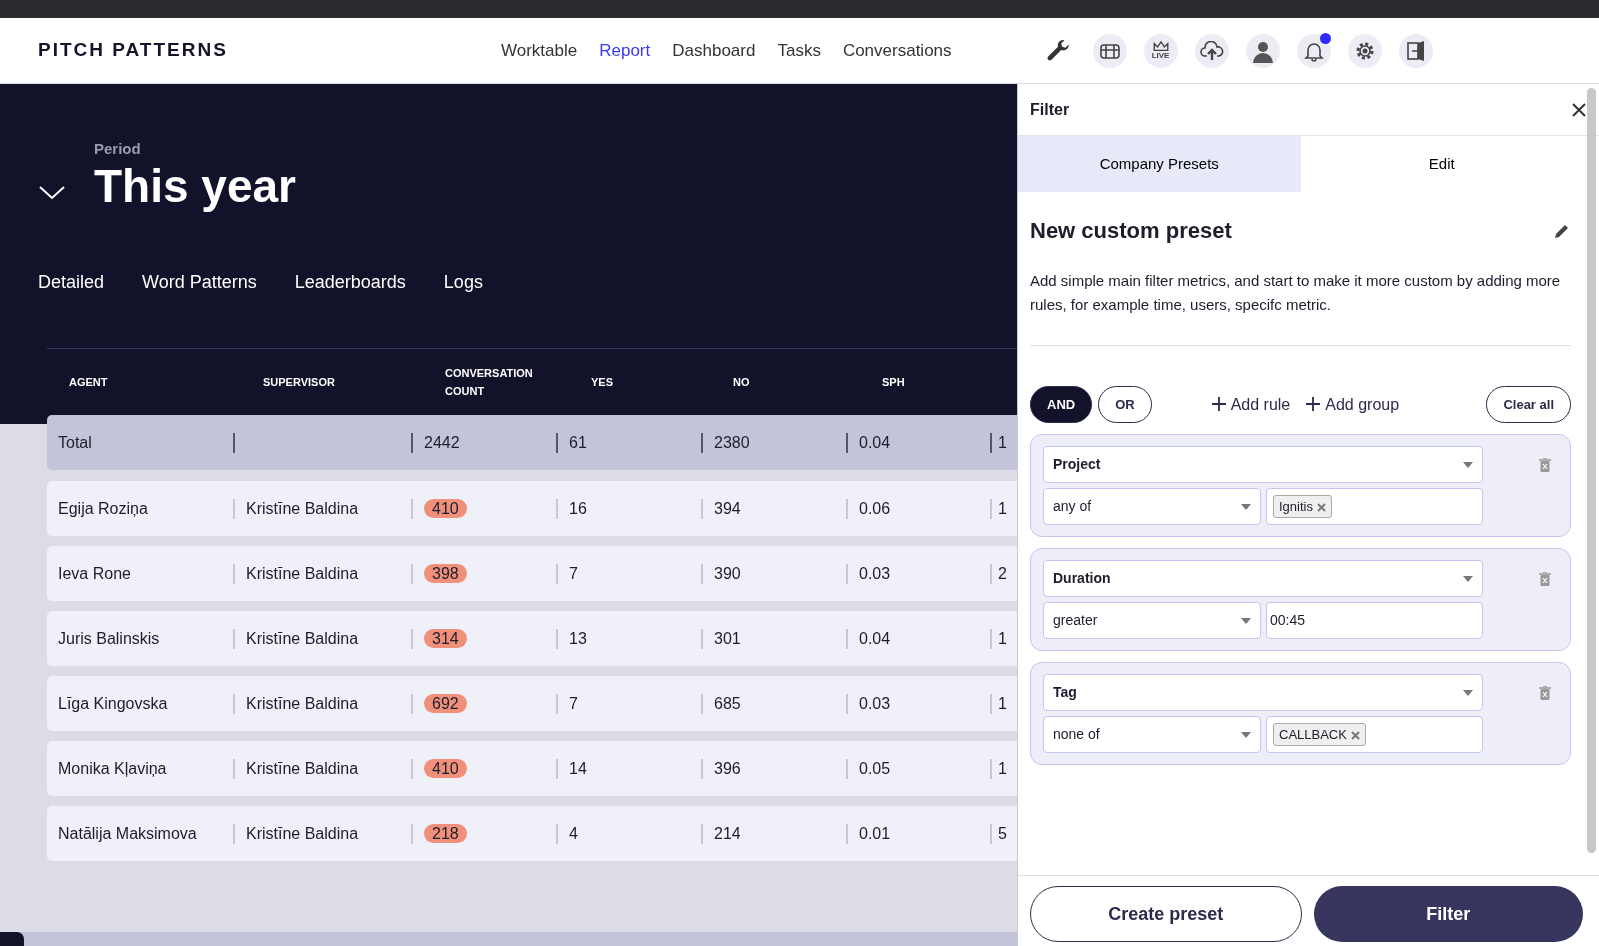 The height and width of the screenshot is (946, 1599). Describe the element at coordinates (732, 442) in the screenshot. I see `total-cell: 2380` at that location.